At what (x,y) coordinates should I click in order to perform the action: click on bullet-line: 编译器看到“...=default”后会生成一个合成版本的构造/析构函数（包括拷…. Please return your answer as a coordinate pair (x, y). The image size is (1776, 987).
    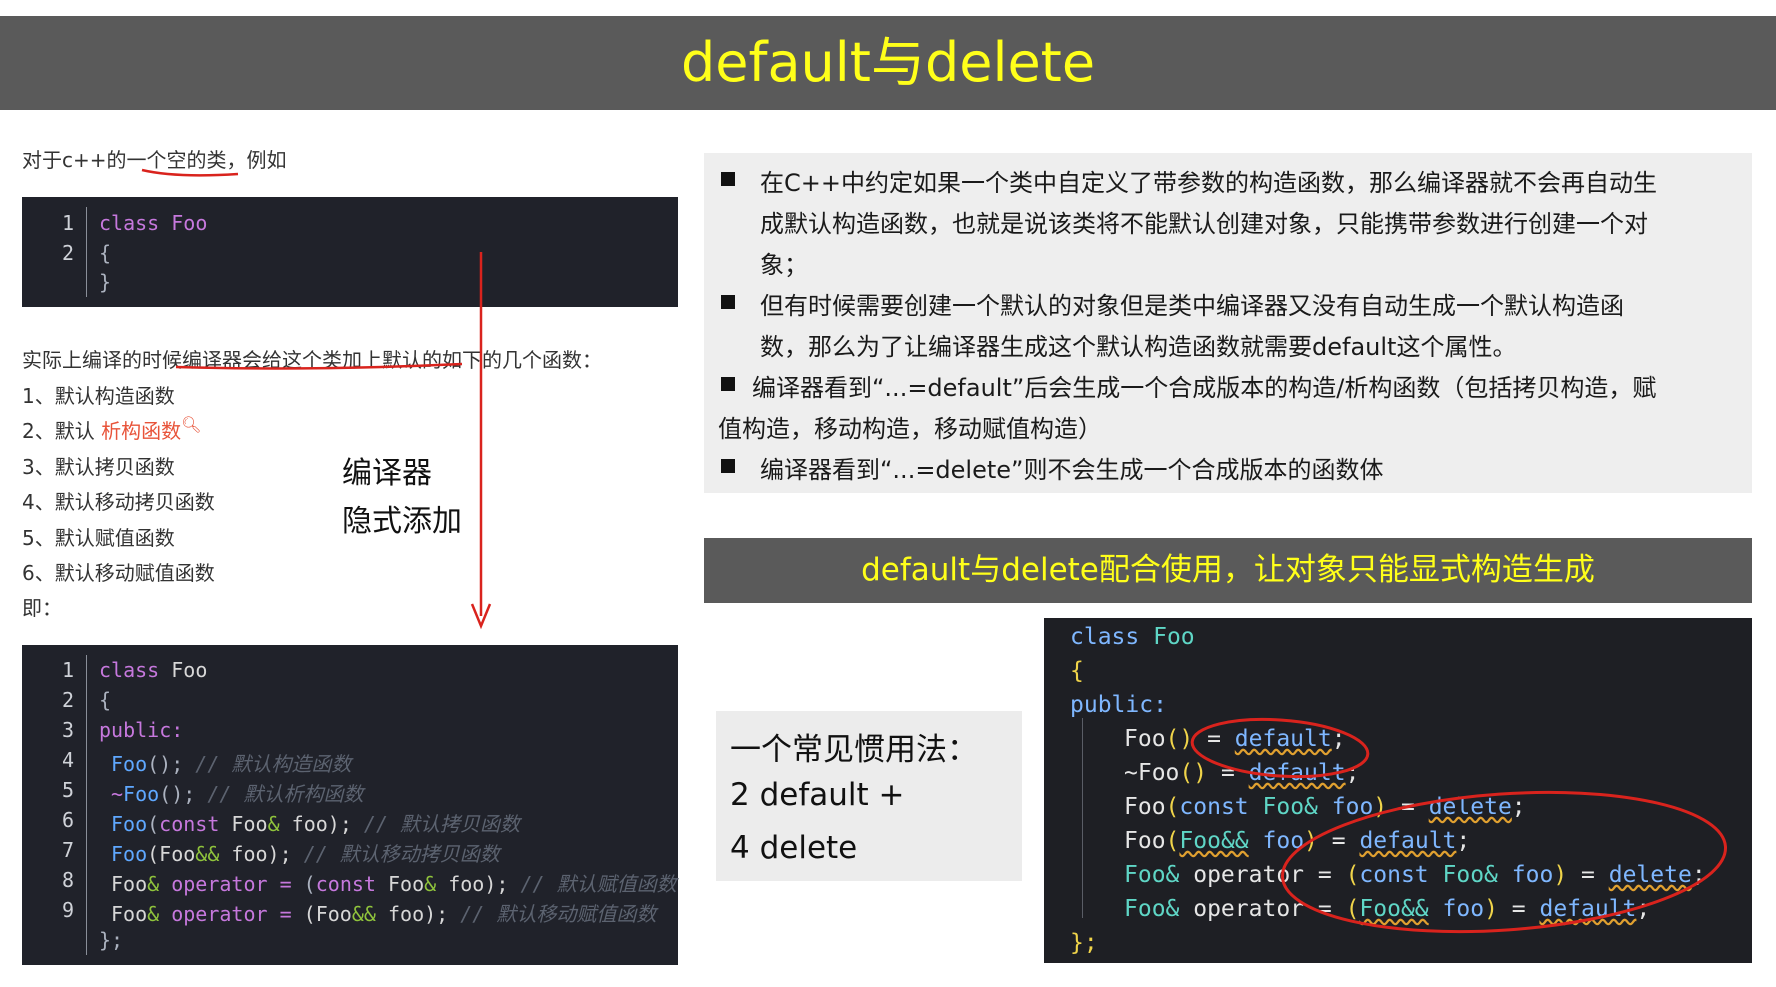
    Looking at the image, I should click on (1204, 388).